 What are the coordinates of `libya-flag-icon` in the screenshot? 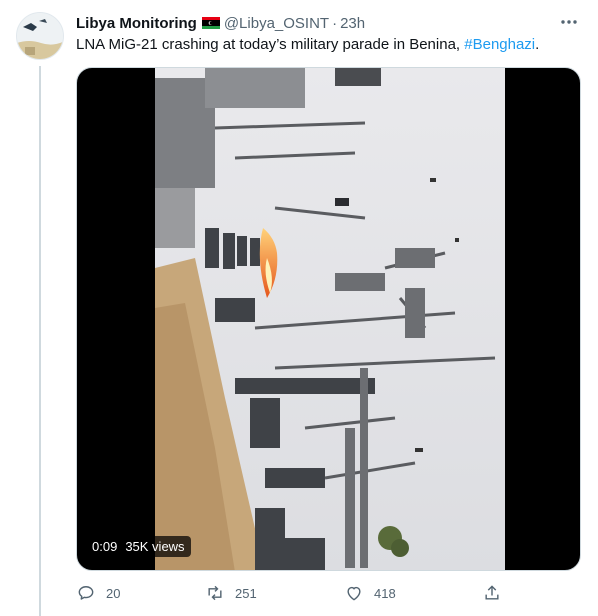 It's located at (210, 23).